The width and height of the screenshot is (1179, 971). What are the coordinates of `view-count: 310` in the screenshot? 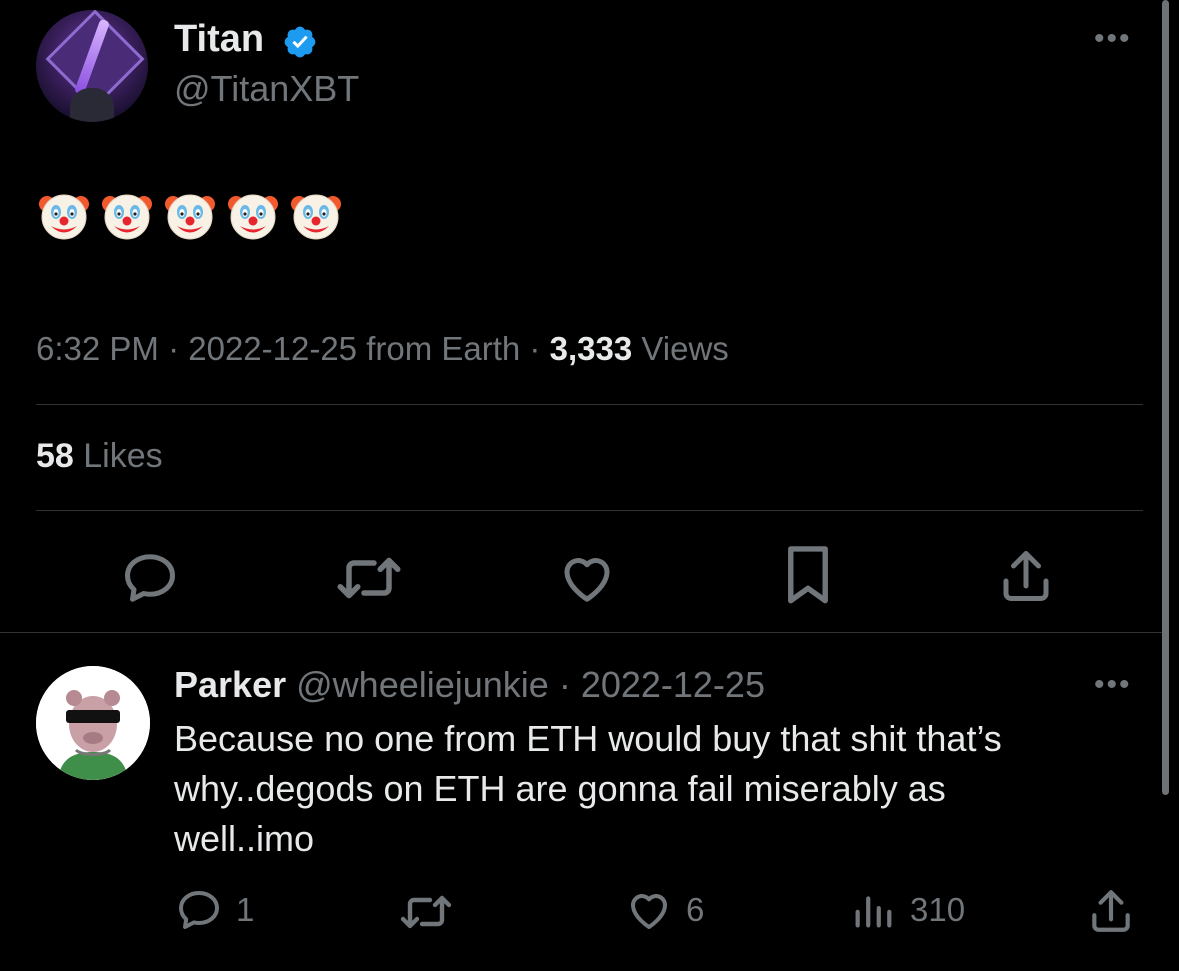 It's located at (938, 909).